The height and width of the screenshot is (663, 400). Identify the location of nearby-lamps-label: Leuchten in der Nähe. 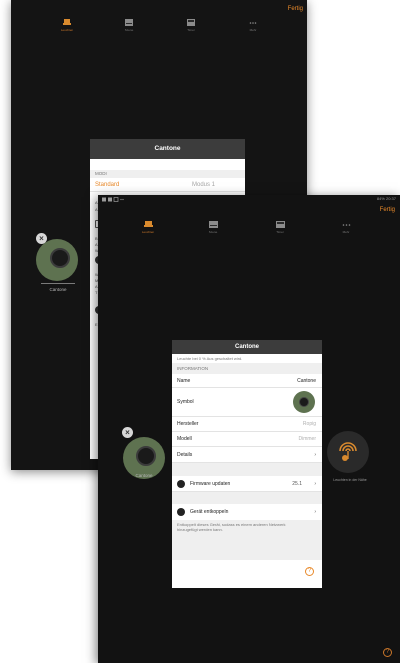
(350, 480).